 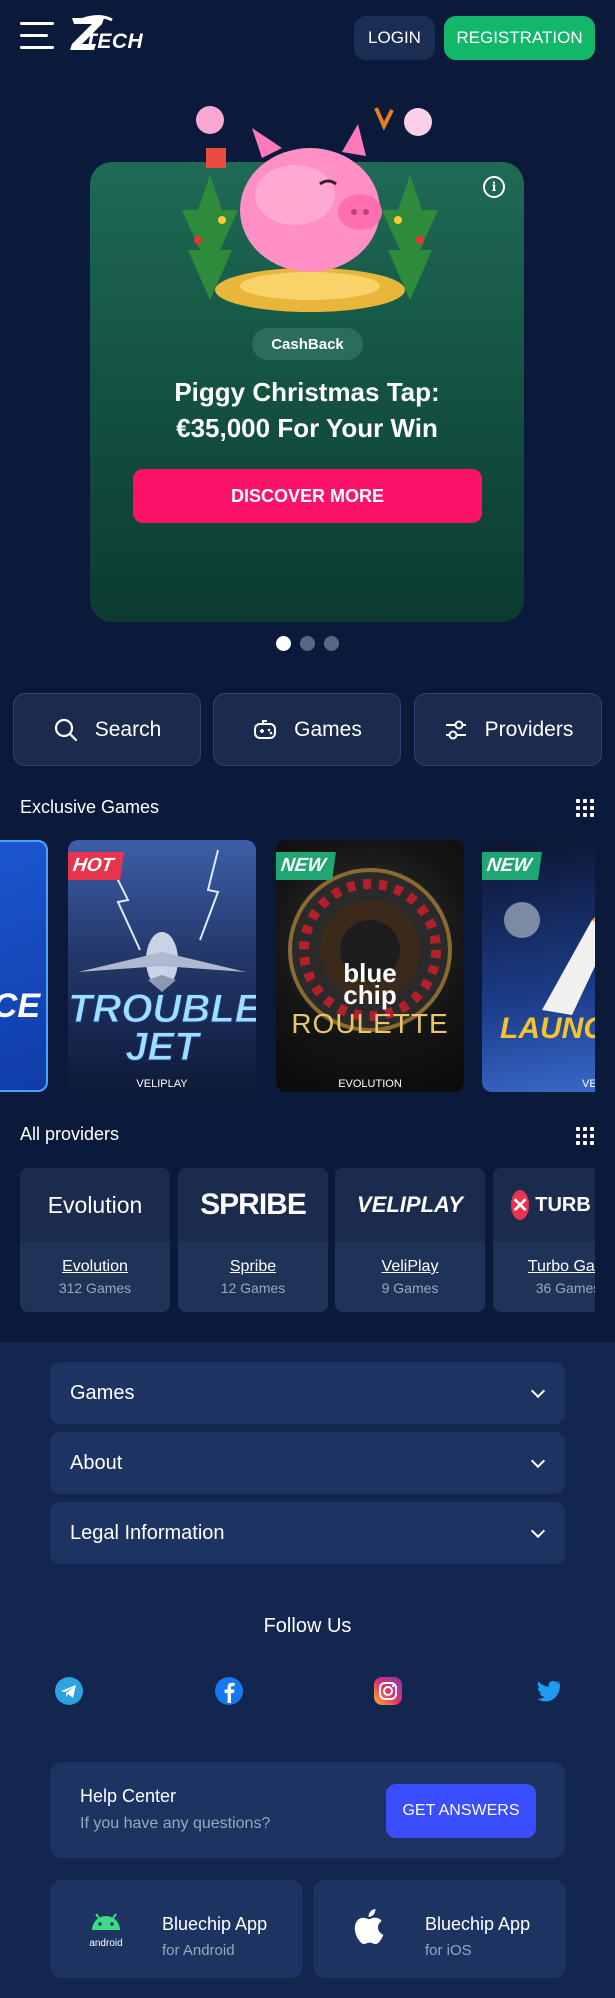 What do you see at coordinates (461, 1811) in the screenshot?
I see `get-answers-button: GET ANSWERS` at bounding box center [461, 1811].